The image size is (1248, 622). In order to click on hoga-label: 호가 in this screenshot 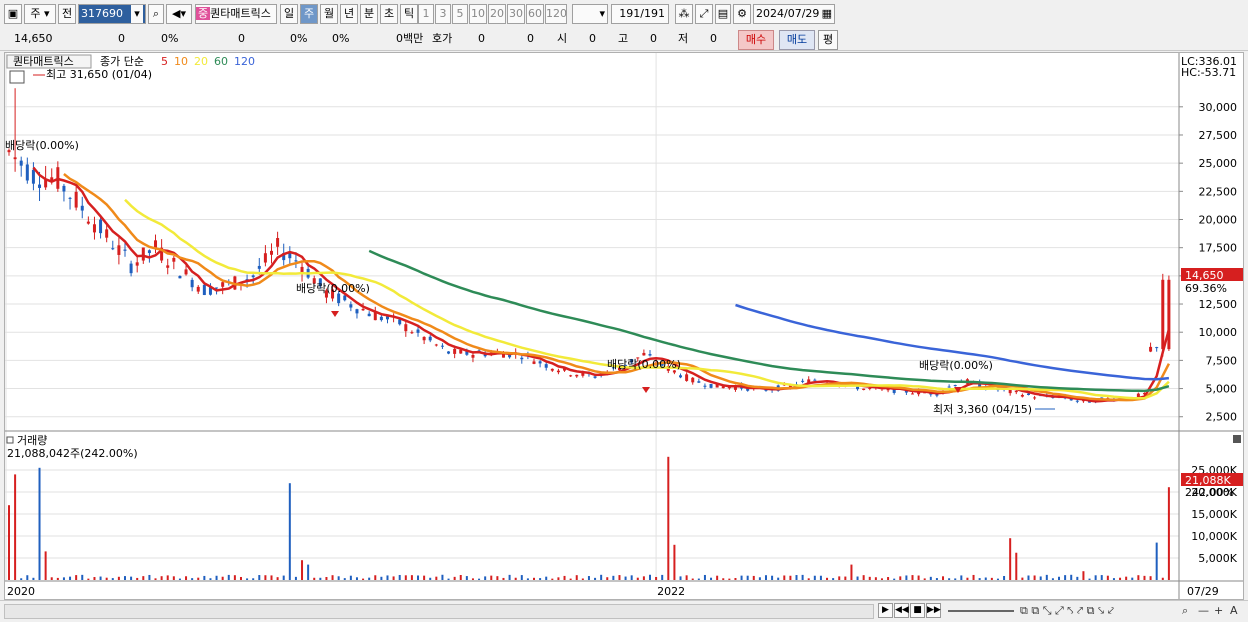, I will do `click(442, 38)`.